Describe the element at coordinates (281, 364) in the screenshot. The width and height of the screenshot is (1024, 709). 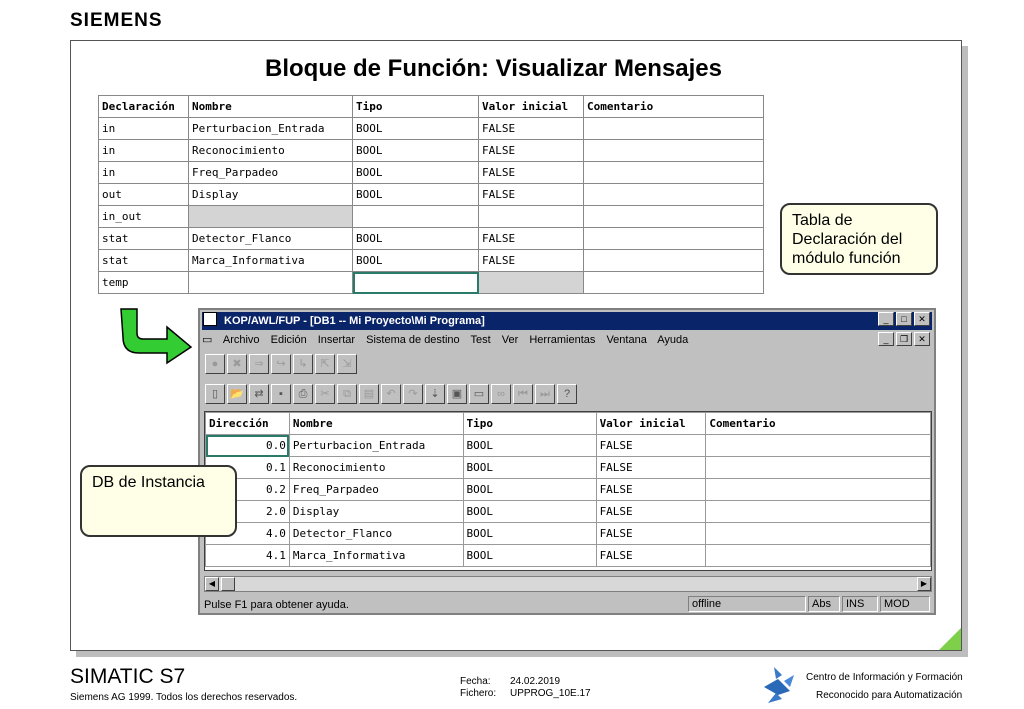
I see `step-over-icon: ↪` at that location.